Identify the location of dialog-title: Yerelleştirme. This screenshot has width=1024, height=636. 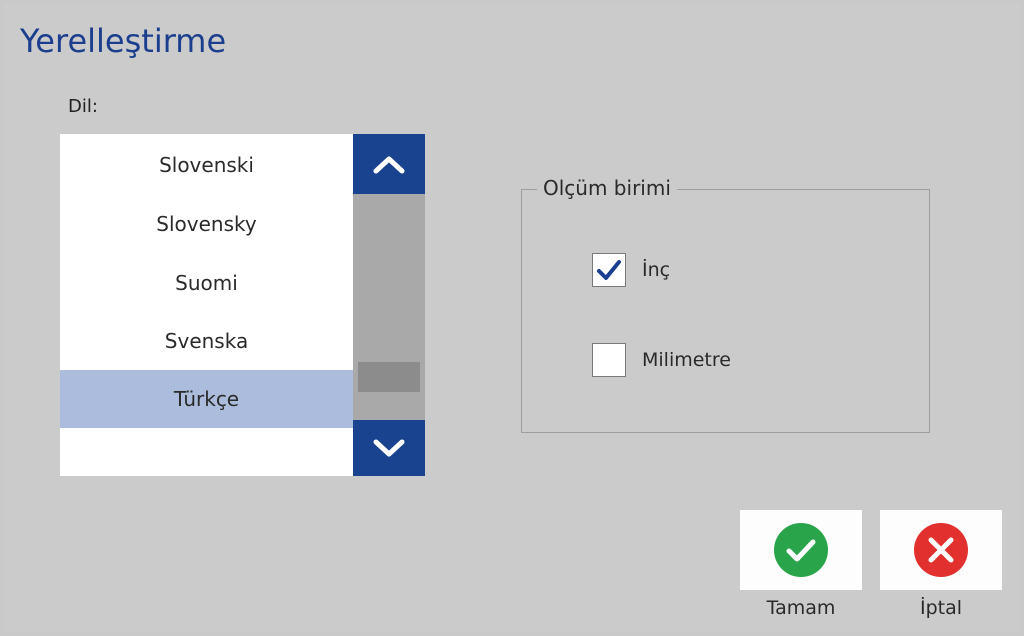
(123, 41).